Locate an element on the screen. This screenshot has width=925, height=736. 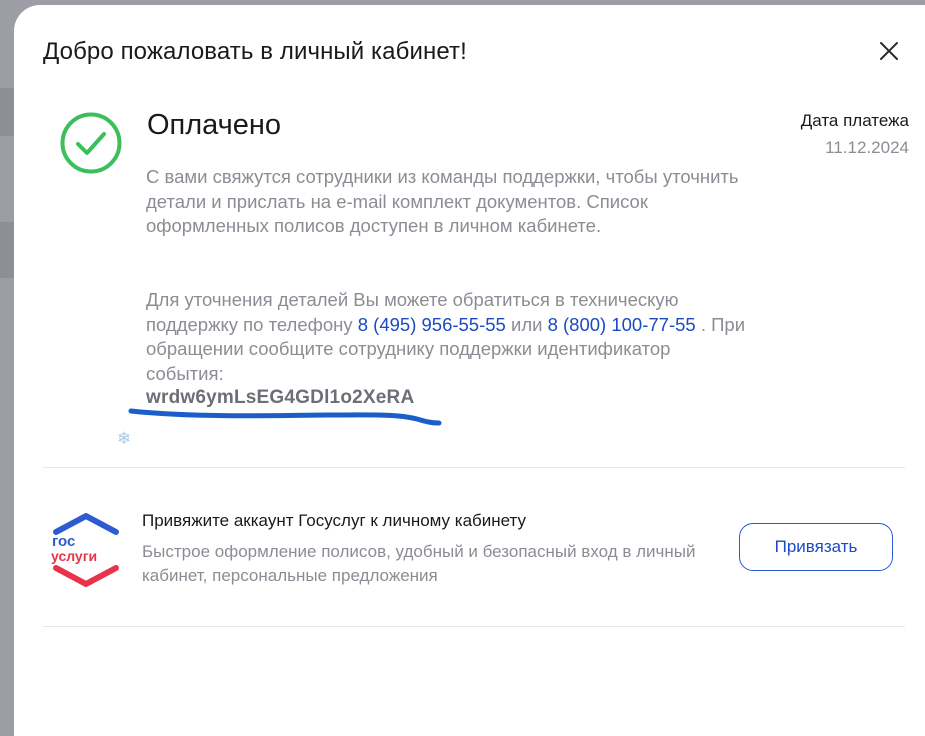
phone-link-federal: 8 (800) 100-77-55 is located at coordinates (622, 324).